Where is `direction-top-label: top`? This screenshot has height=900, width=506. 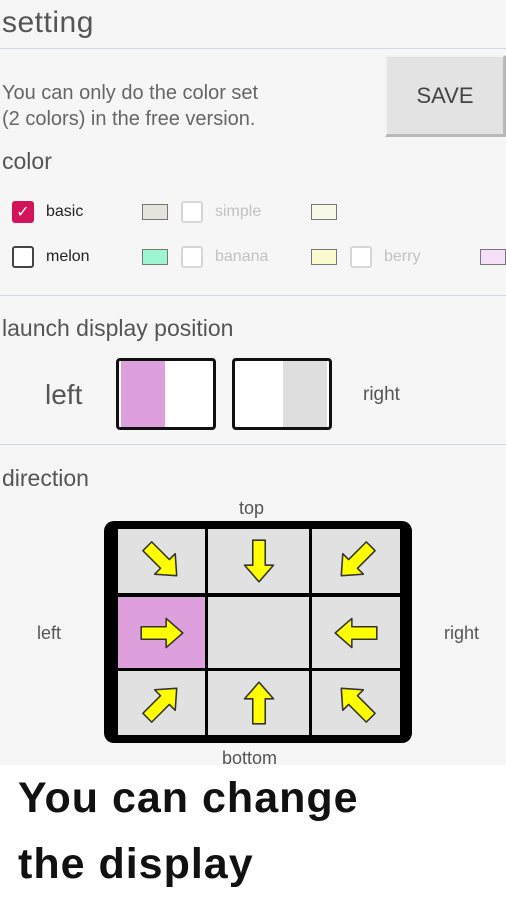
direction-top-label: top is located at coordinates (252, 508).